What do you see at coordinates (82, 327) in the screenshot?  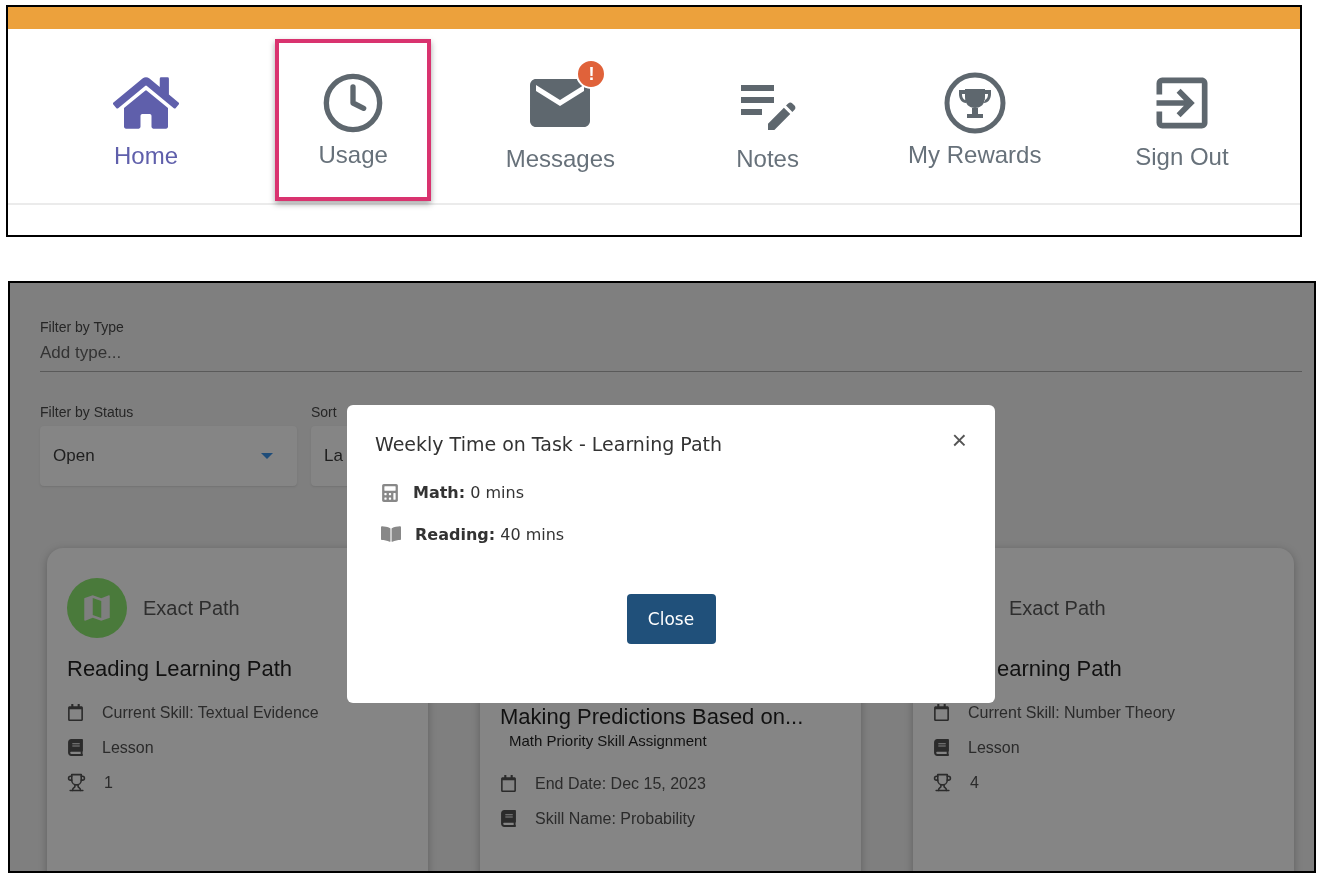 I see `field-label: Filter by Type` at bounding box center [82, 327].